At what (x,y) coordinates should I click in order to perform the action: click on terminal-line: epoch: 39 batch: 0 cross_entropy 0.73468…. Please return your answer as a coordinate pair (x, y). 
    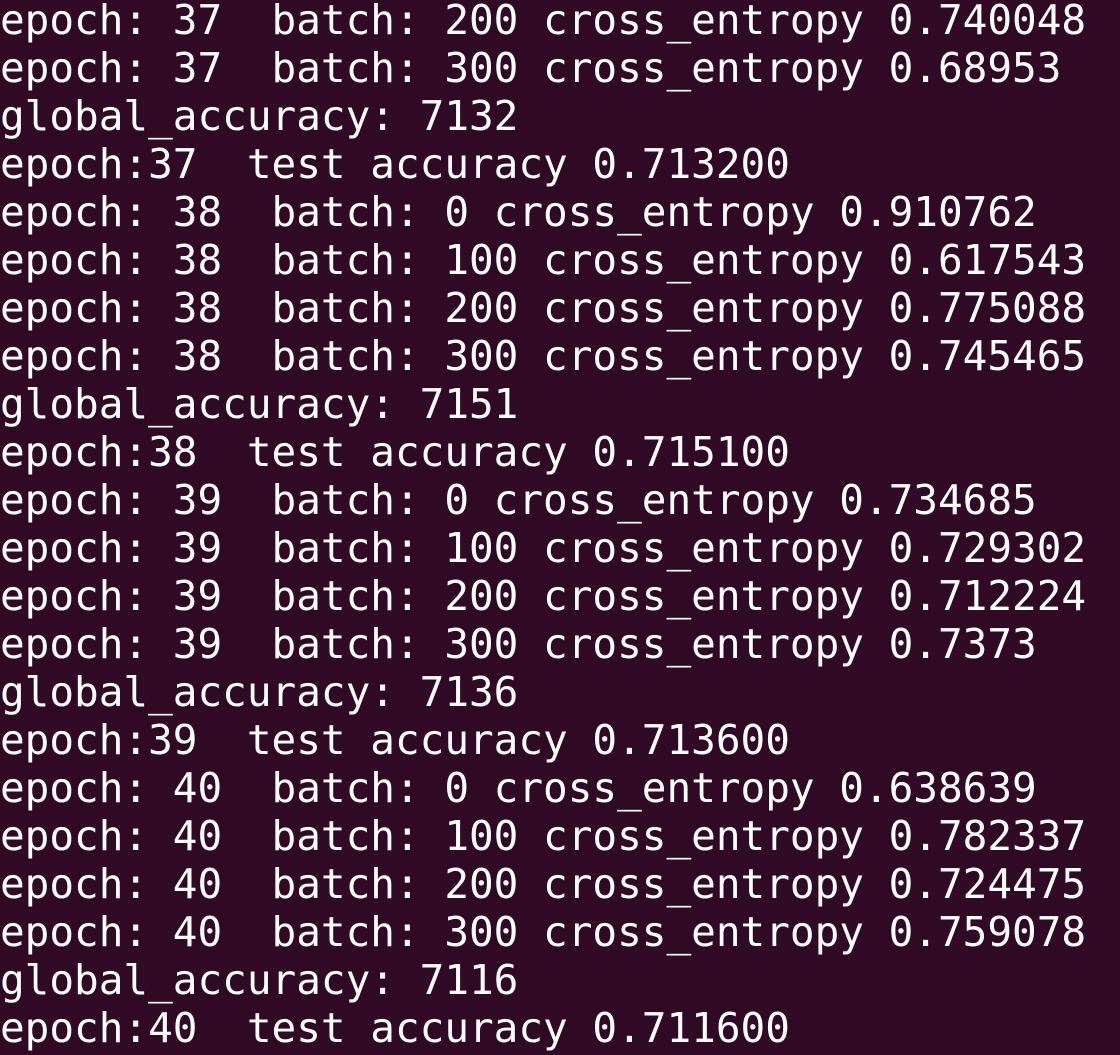
    Looking at the image, I should click on (518, 500).